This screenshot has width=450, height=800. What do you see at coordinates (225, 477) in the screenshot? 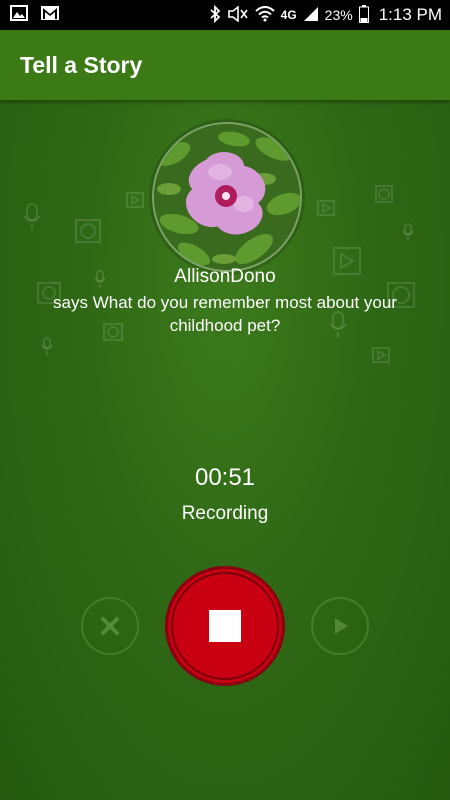
I see `recording-timer: 00:51` at bounding box center [225, 477].